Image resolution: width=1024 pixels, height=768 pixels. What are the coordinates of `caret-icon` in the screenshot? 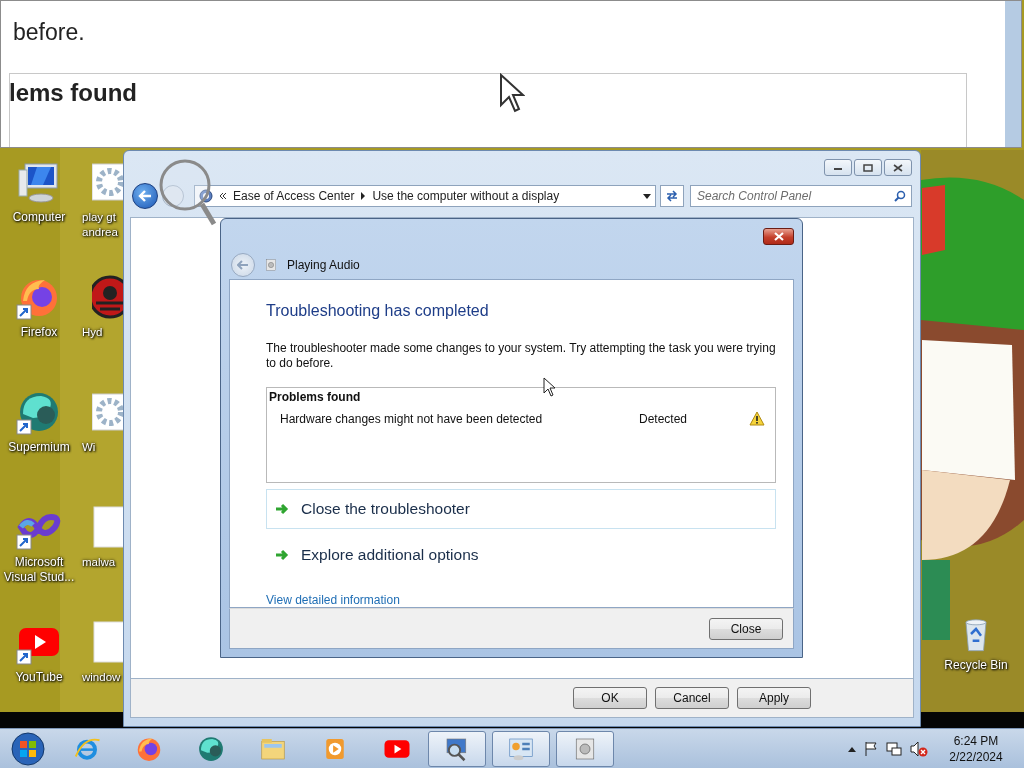 It's located at (852, 749).